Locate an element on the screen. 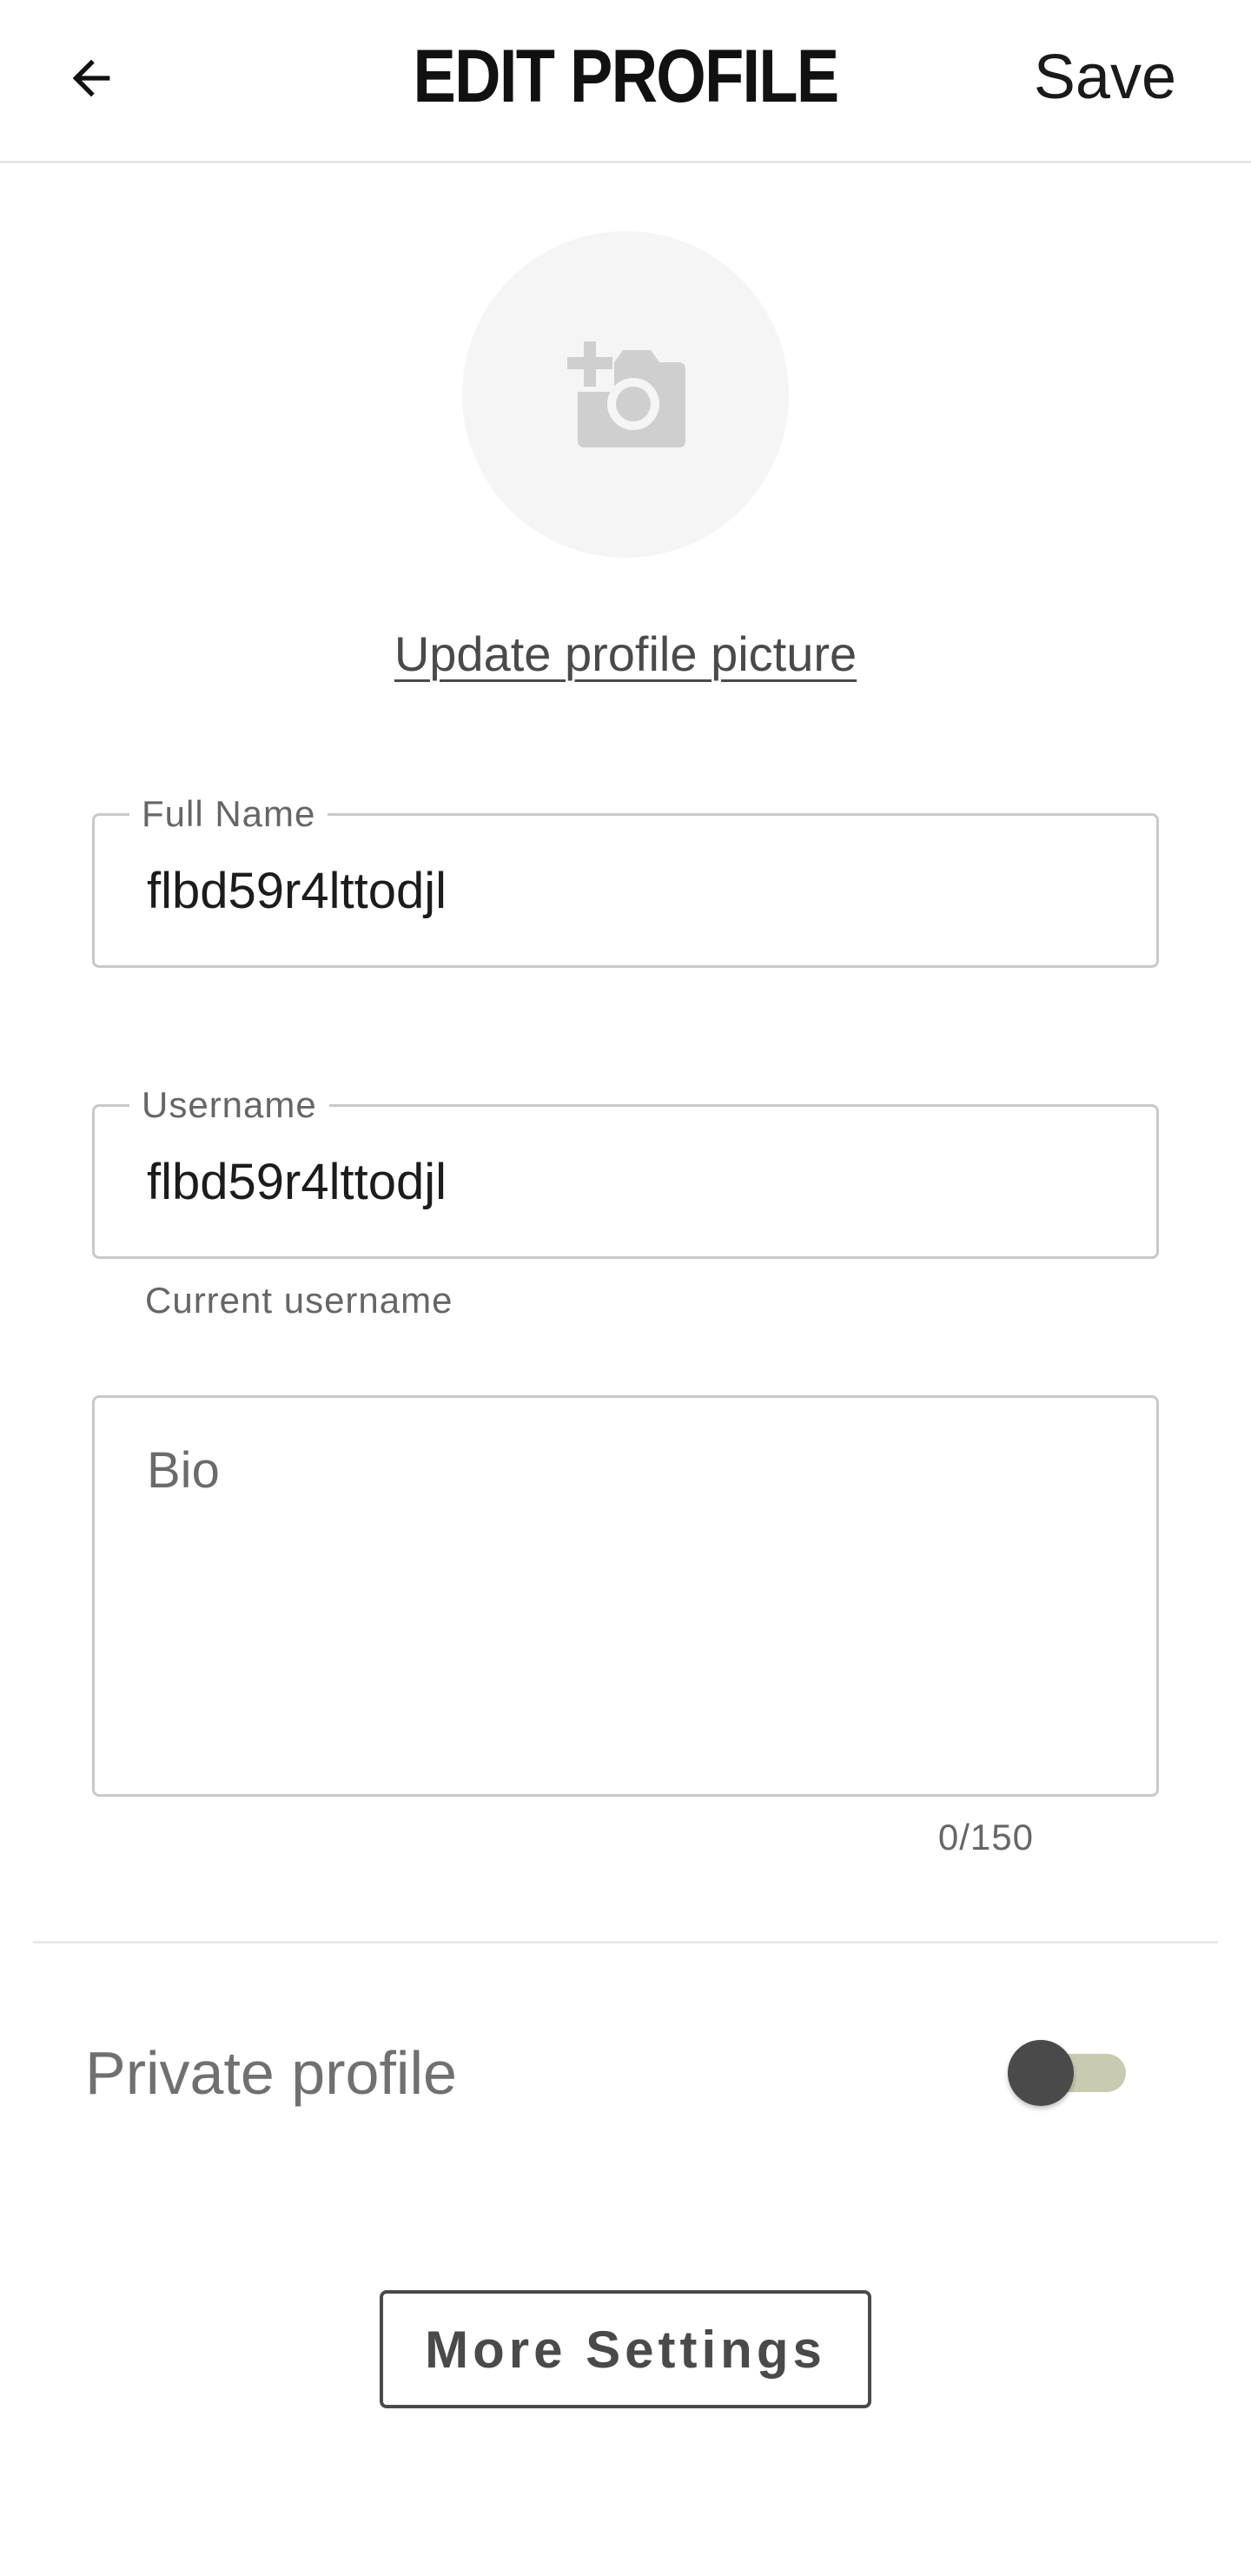 The height and width of the screenshot is (2576, 1251). bio-field is located at coordinates (625, 1596).